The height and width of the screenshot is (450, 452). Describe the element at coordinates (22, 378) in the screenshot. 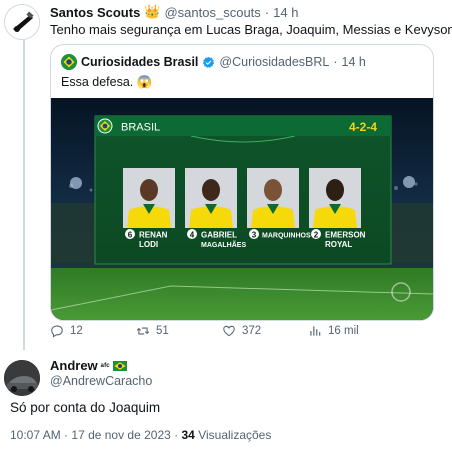

I see `avatar-andrew` at that location.